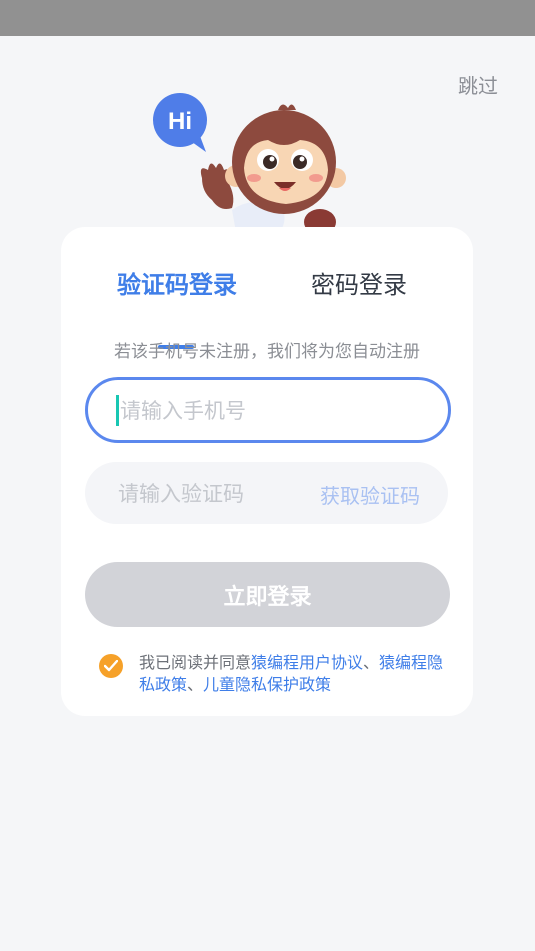 This screenshot has height=951, width=535. What do you see at coordinates (267, 352) in the screenshot?
I see `auto-register-hint: 若该手机号未注册，我们将为您自动注册` at bounding box center [267, 352].